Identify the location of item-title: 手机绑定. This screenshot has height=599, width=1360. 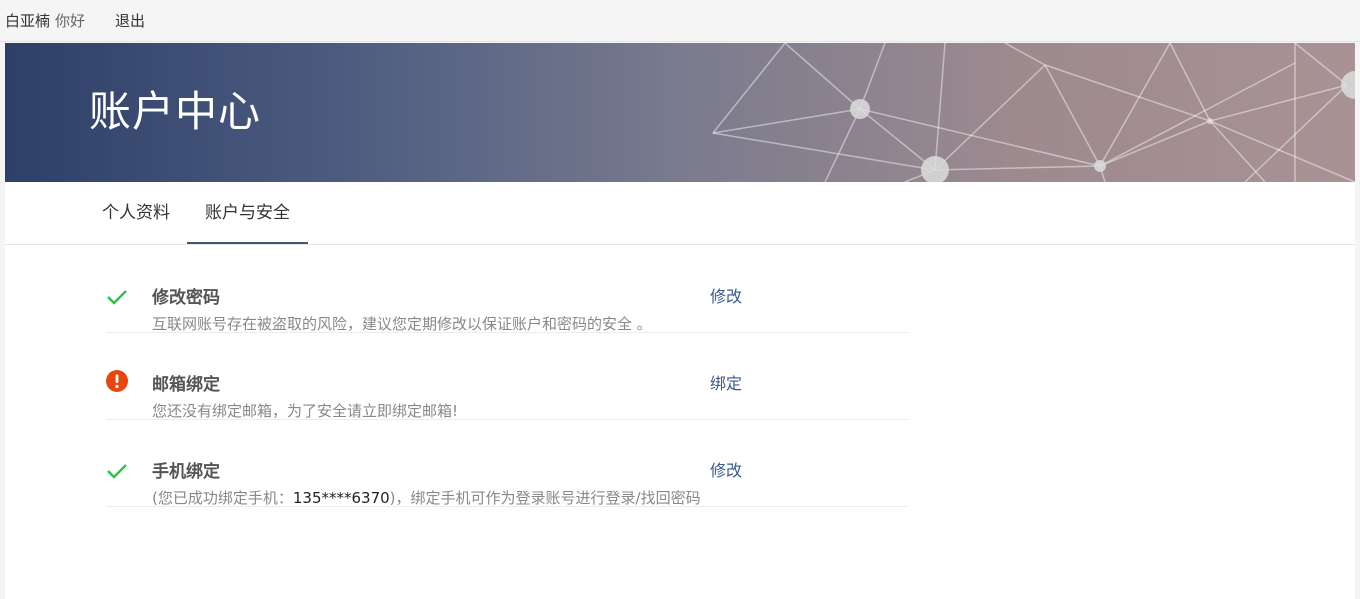
(186, 472).